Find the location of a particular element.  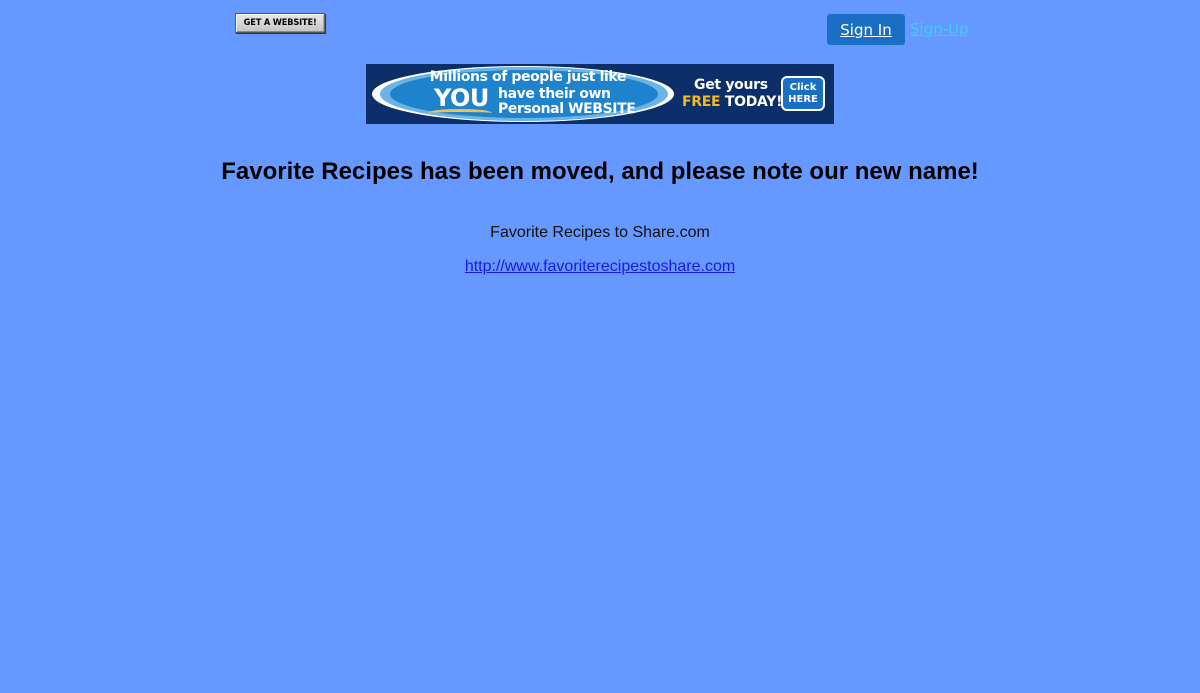

banner-swoosh is located at coordinates (460, 113).